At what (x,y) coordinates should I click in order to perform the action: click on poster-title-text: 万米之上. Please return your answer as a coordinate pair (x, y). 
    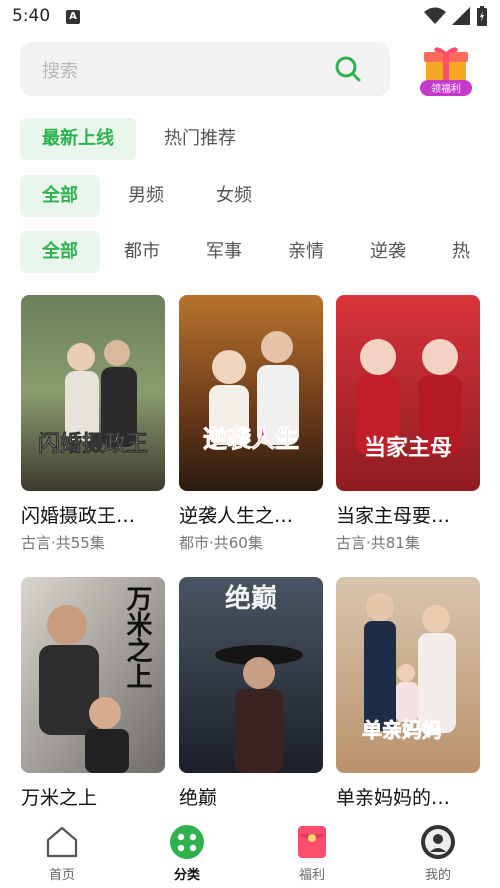
    Looking at the image, I should click on (137, 637).